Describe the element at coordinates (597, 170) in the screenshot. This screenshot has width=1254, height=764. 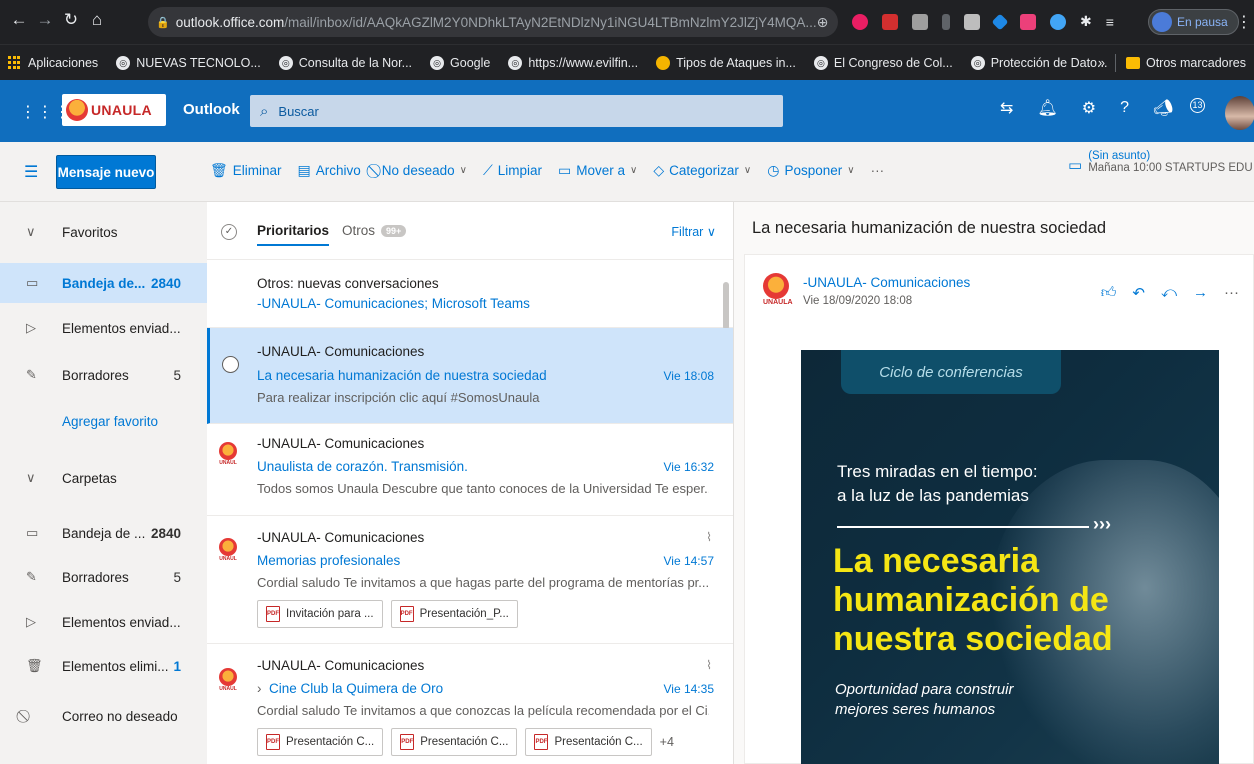
I see `move-to-button: ▭ Mover a ∨` at that location.